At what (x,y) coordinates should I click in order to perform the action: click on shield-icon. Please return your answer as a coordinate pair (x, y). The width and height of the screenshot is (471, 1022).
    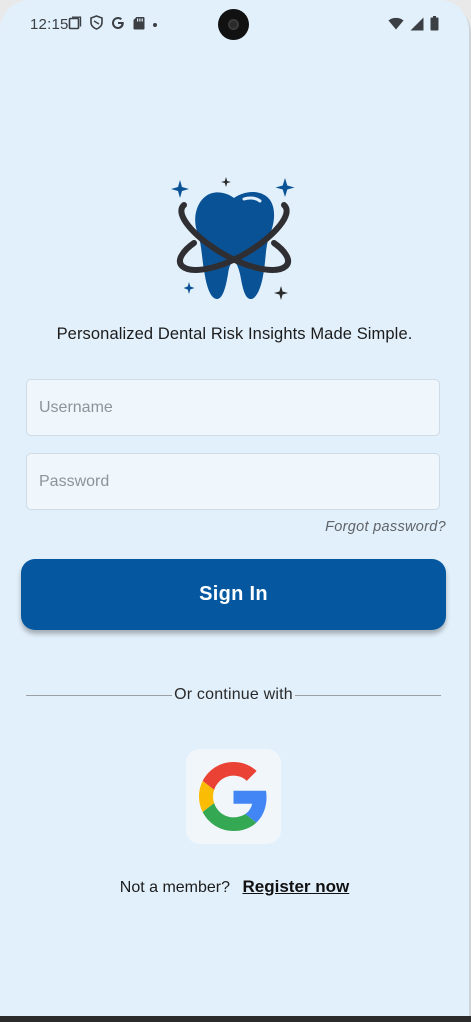
    Looking at the image, I should click on (96, 25).